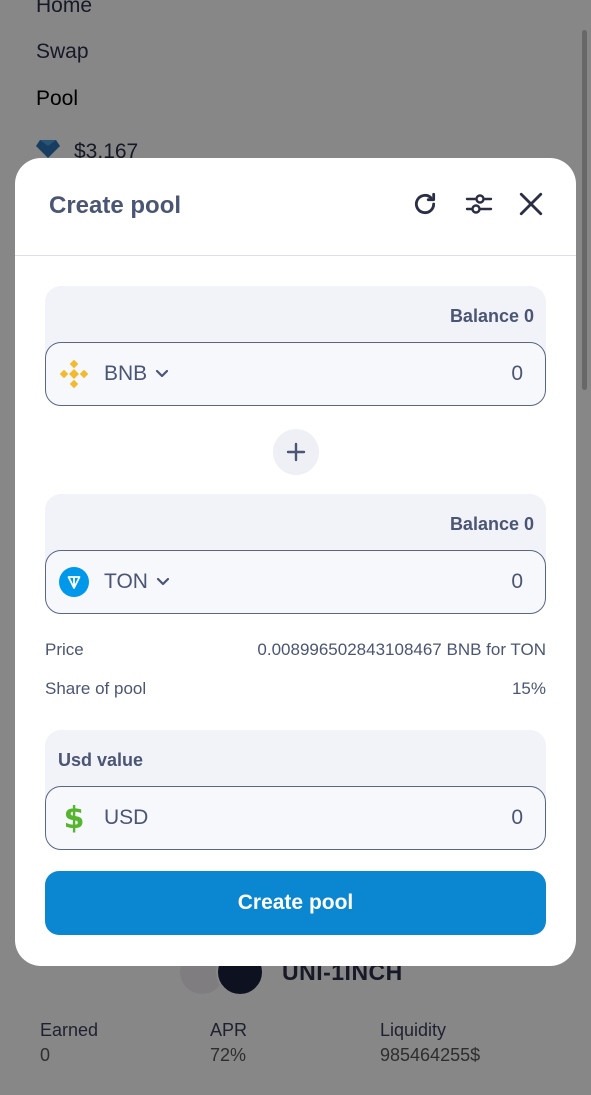 The width and height of the screenshot is (591, 1095). Describe the element at coordinates (295, 374) in the screenshot. I see `token-a-input: BNB 0` at that location.